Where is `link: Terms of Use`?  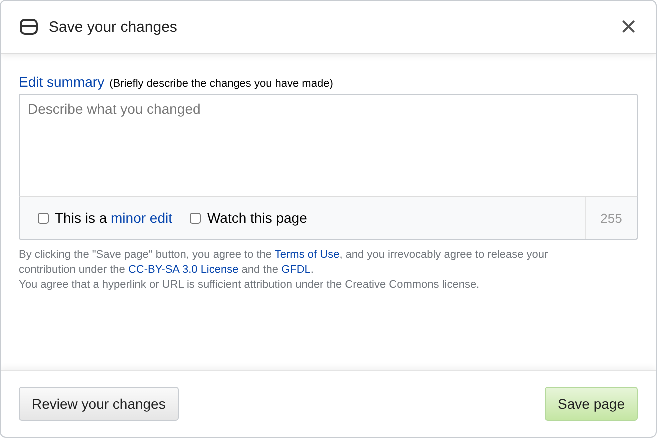
link: Terms of Use is located at coordinates (307, 255).